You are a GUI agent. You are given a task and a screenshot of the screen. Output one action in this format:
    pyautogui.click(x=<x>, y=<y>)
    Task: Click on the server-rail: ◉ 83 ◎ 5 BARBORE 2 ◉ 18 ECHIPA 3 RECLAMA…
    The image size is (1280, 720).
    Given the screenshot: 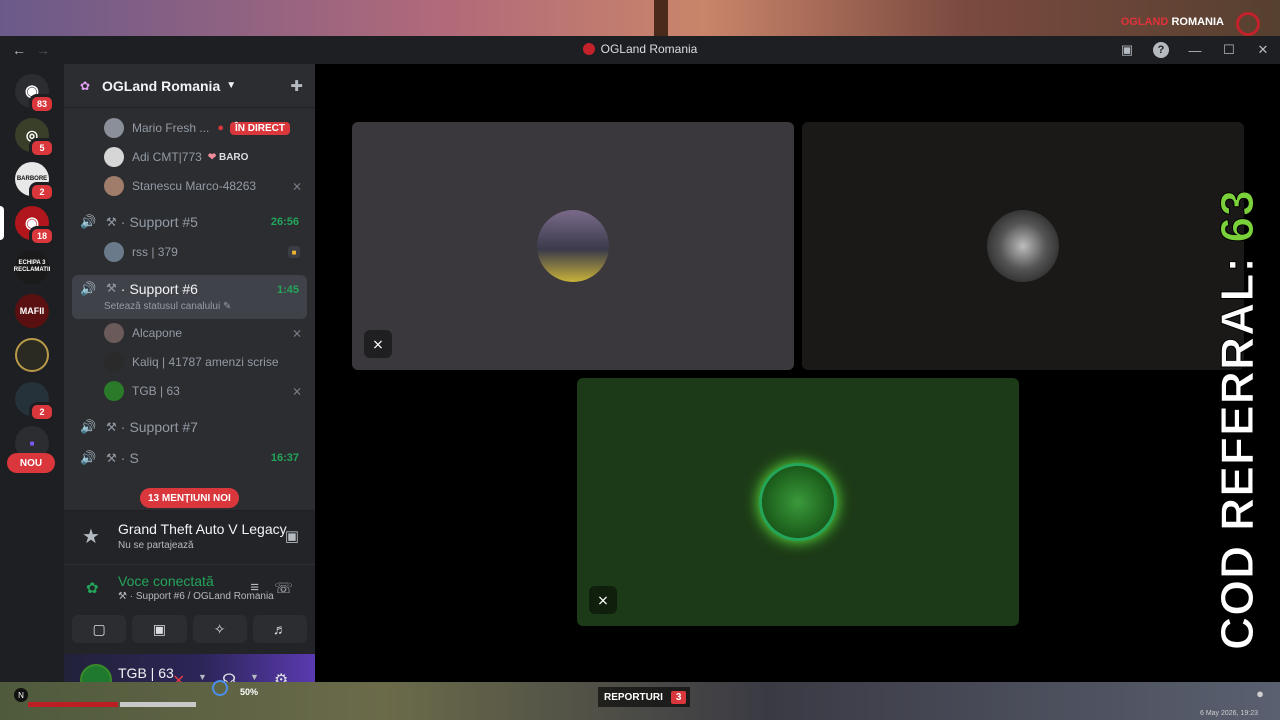 What is the action you would take?
    pyautogui.click(x=32, y=373)
    